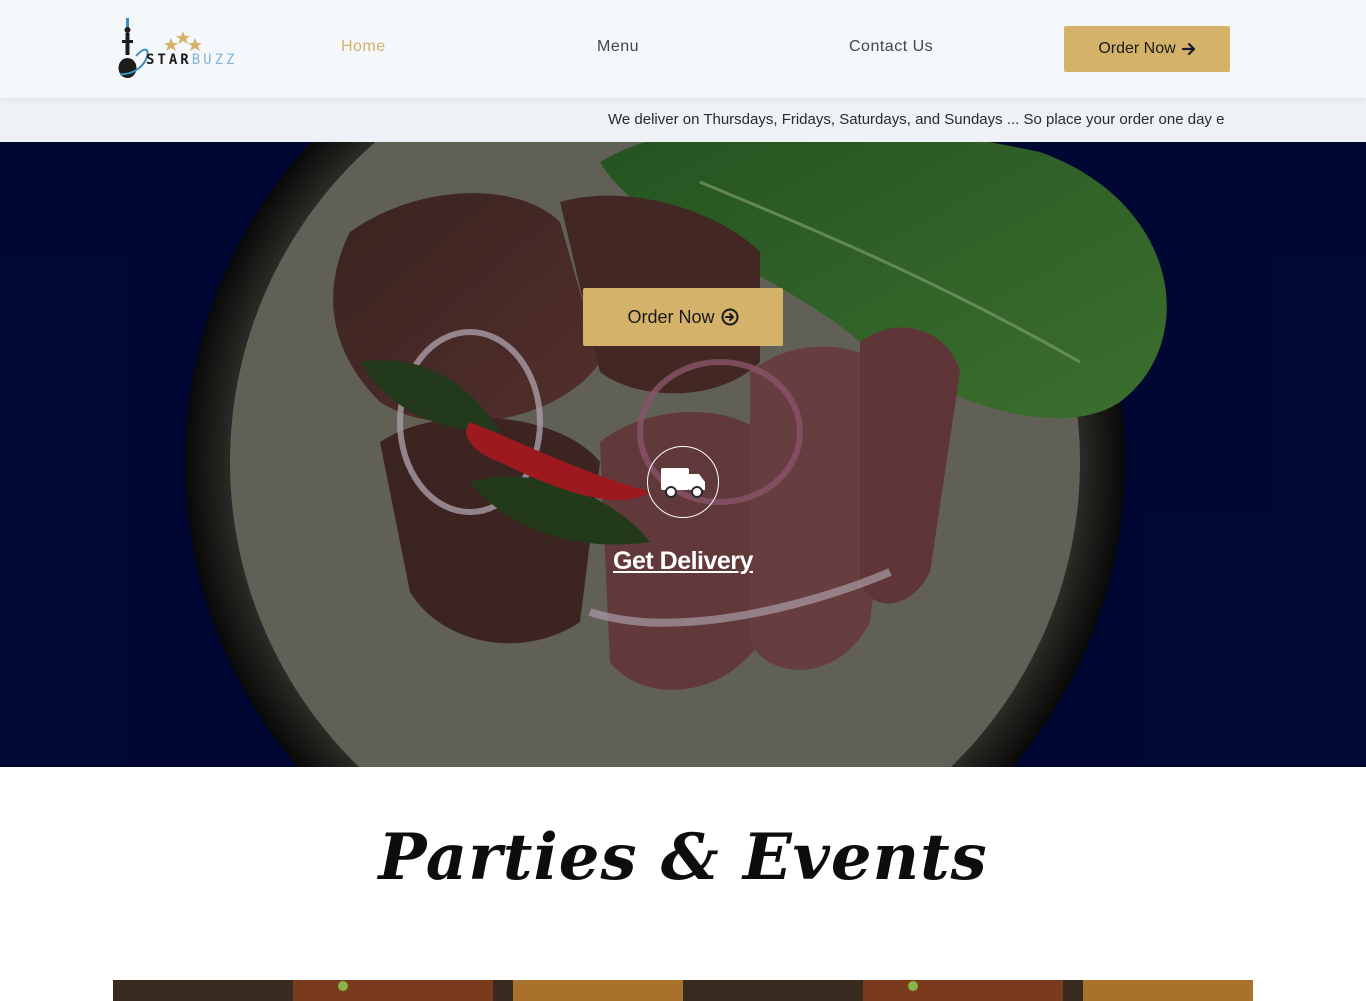 This screenshot has height=1001, width=1366. I want to click on event-card-image-right, so click(968, 990).